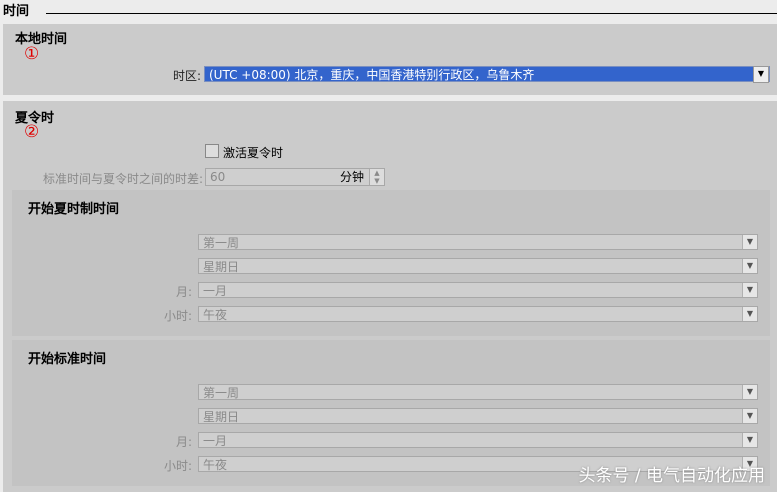 This screenshot has height=492, width=777. What do you see at coordinates (32, 132) in the screenshot?
I see `marker-2: ②` at bounding box center [32, 132].